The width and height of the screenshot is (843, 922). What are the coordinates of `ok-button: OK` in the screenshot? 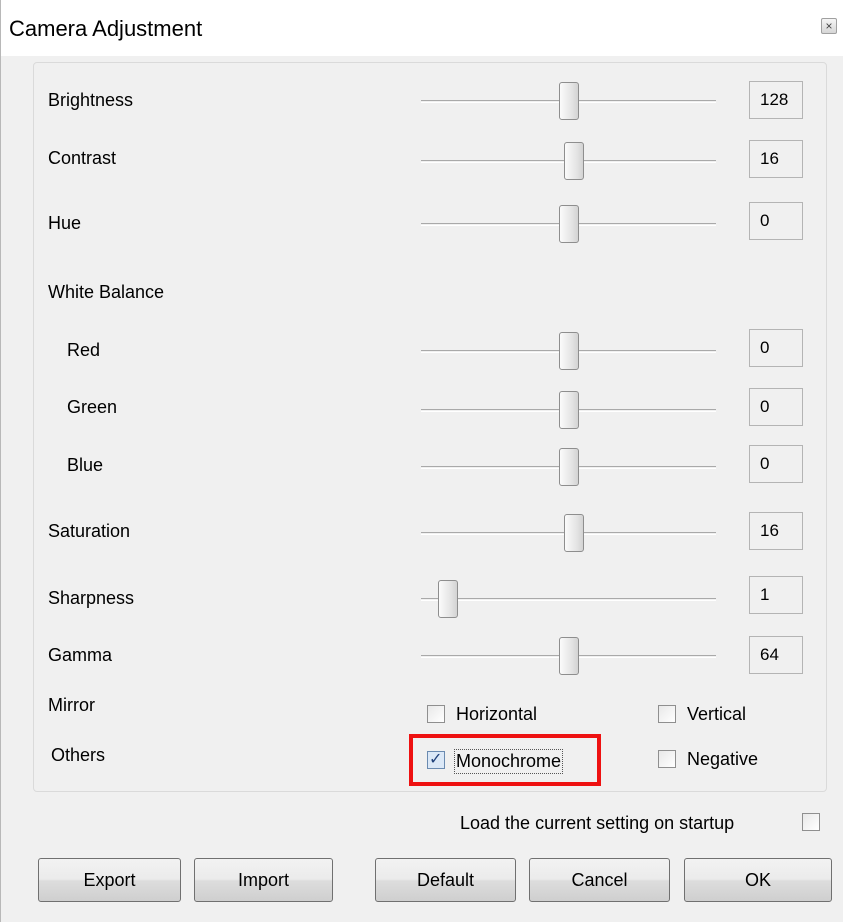 It's located at (758, 880).